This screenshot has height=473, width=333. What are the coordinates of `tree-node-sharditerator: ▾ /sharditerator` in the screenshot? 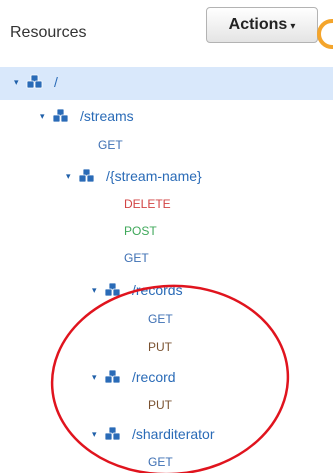 It's located at (153, 434).